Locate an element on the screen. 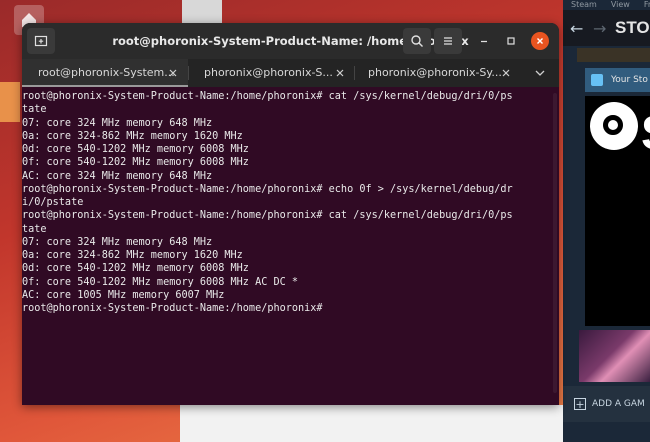  steam-menu-item: Steam is located at coordinates (584, 5).